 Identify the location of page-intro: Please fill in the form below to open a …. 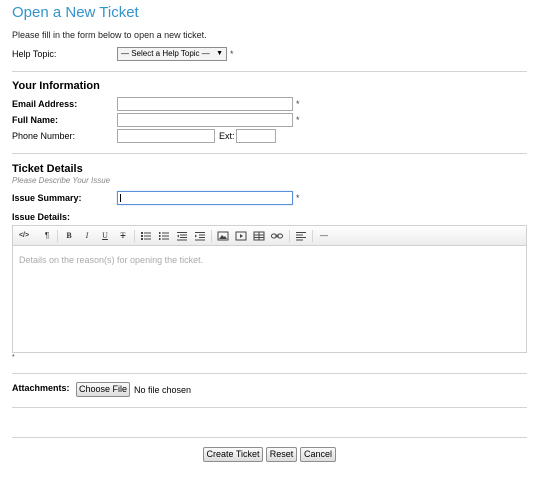
(109, 35).